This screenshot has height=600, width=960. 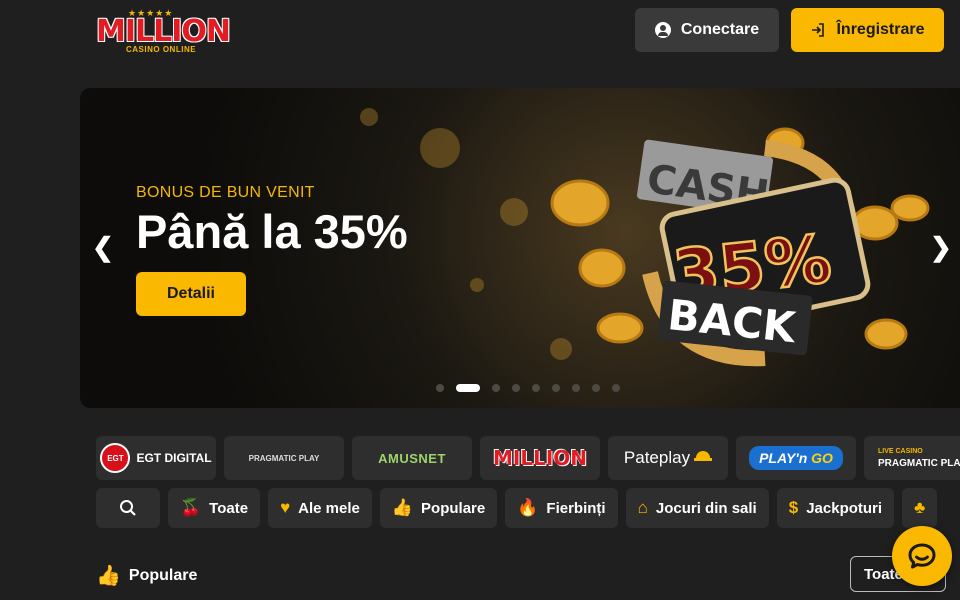 I want to click on provider-label: MILLION, so click(x=539, y=458).